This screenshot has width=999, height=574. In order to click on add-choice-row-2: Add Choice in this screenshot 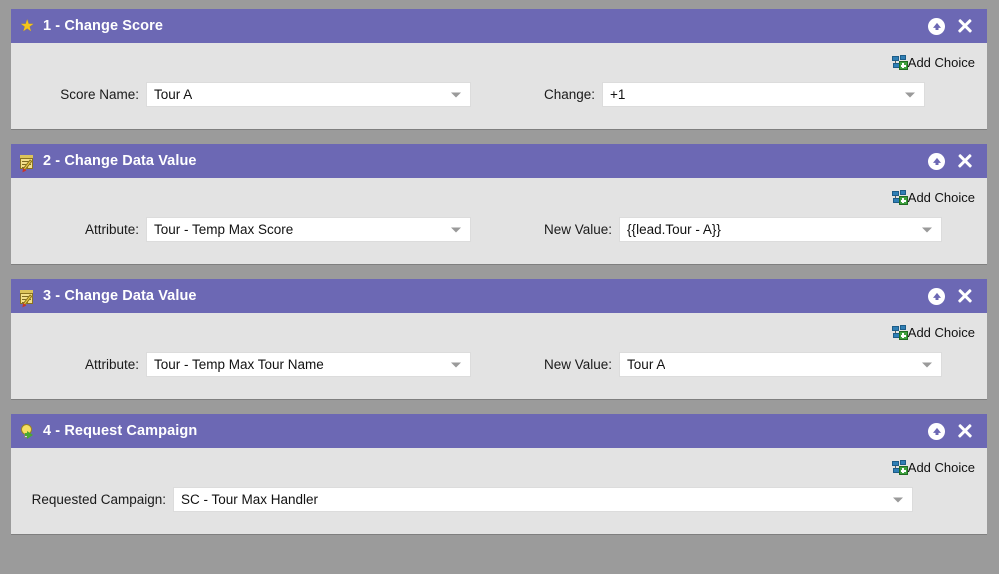, I will do `click(499, 192)`.